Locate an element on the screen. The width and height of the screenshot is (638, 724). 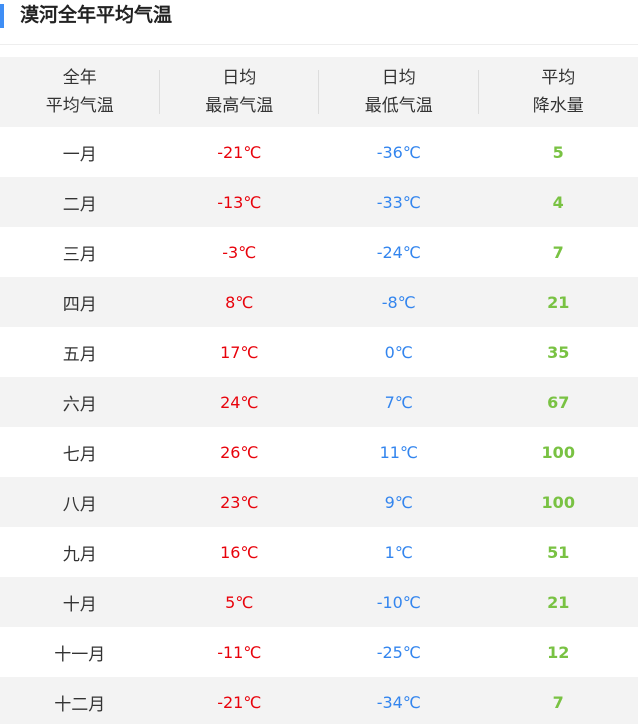
low-temp-cell: -33℃ is located at coordinates (398, 202).